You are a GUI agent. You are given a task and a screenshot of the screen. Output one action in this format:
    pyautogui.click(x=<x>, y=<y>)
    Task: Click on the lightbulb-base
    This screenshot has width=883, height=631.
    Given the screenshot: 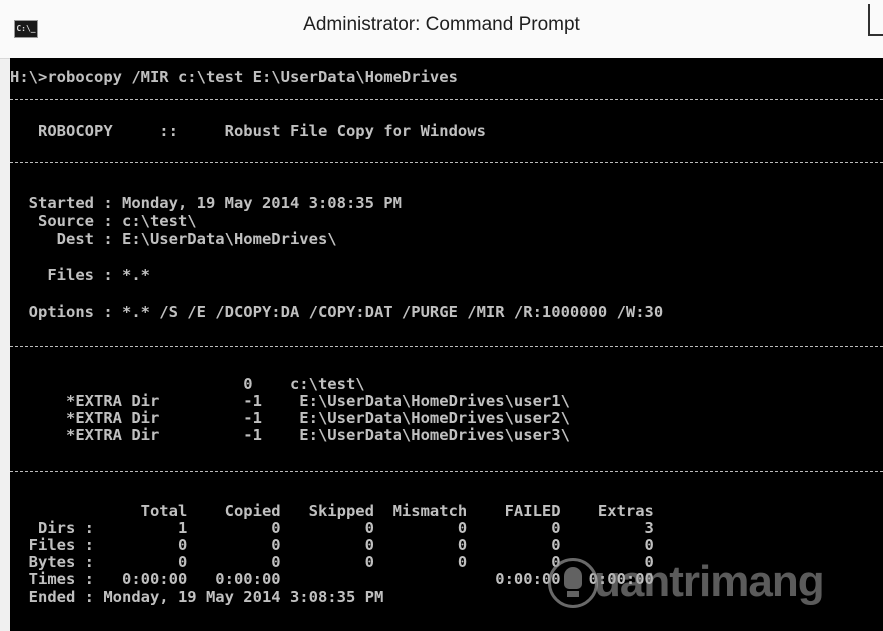 What is the action you would take?
    pyautogui.click(x=573, y=594)
    